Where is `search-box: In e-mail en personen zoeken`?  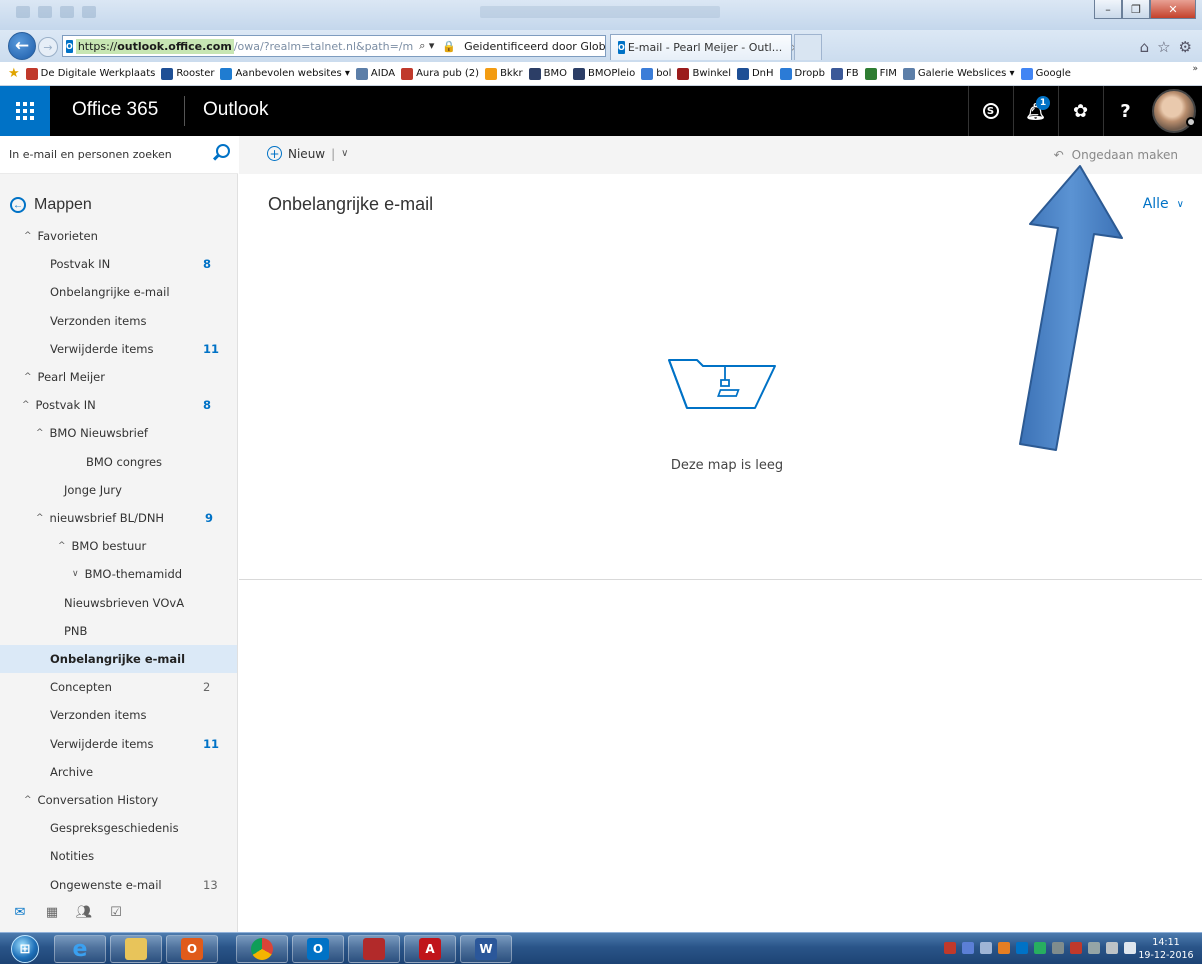 search-box: In e-mail en personen zoeken is located at coordinates (119, 155).